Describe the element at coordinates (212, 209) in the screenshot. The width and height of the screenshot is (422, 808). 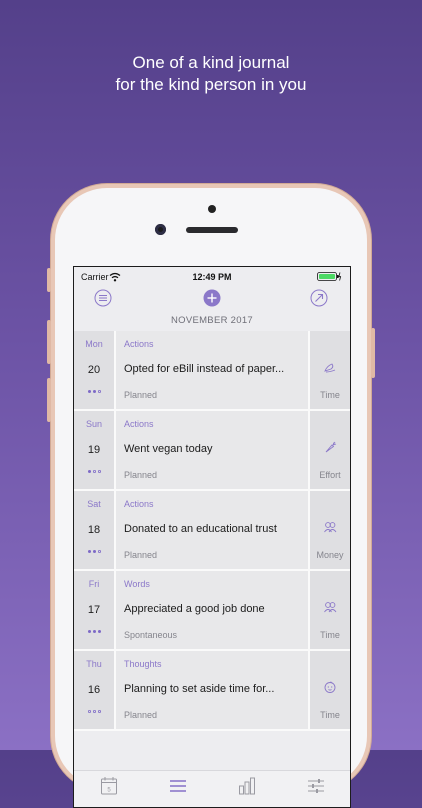
I see `proximity-sensor` at that location.